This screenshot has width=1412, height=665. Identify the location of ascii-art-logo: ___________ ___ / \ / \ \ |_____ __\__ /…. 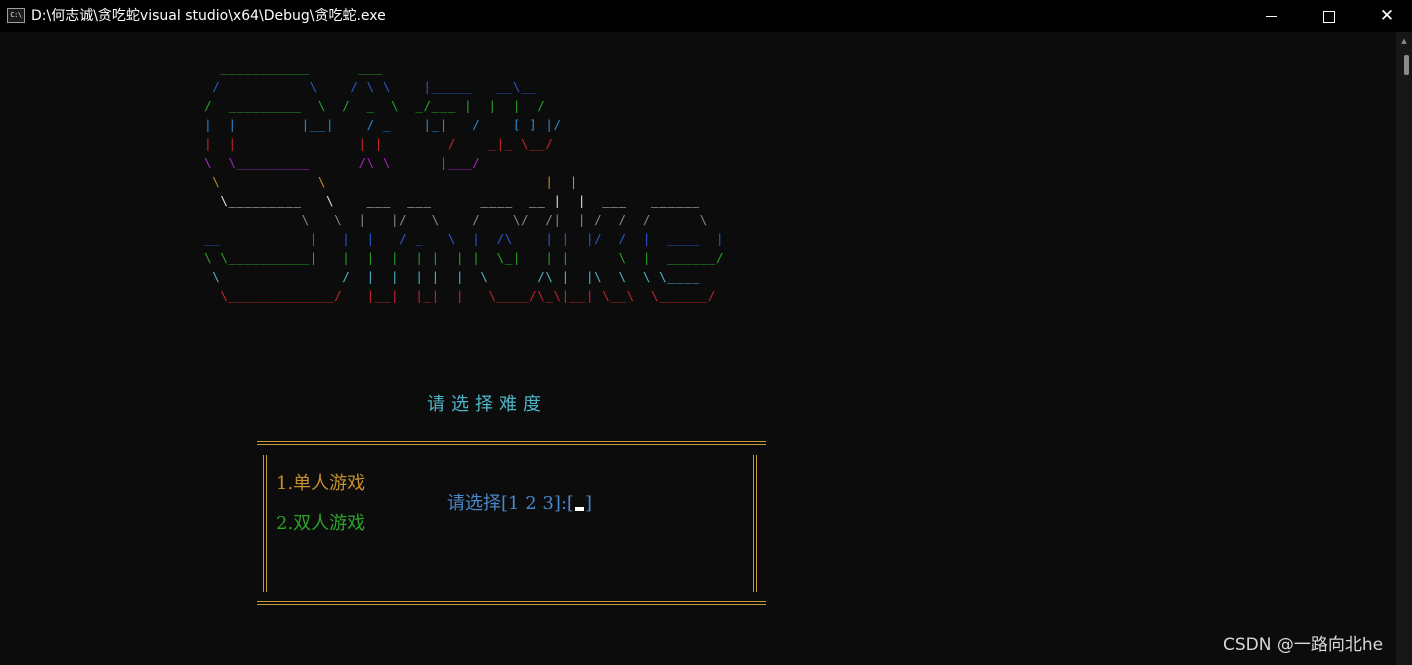
(460, 181).